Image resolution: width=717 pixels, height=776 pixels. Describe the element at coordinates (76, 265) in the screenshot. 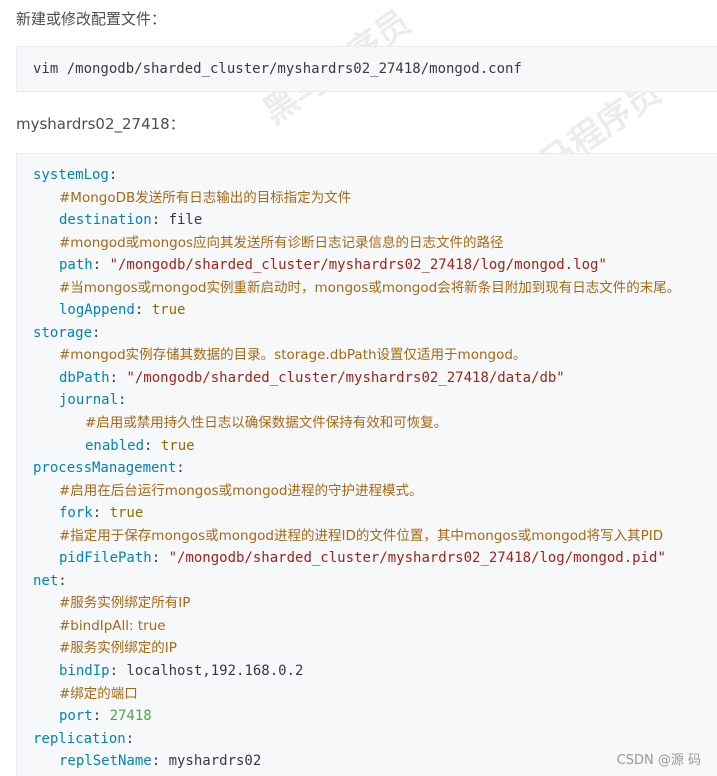

I see `config-key: path` at that location.